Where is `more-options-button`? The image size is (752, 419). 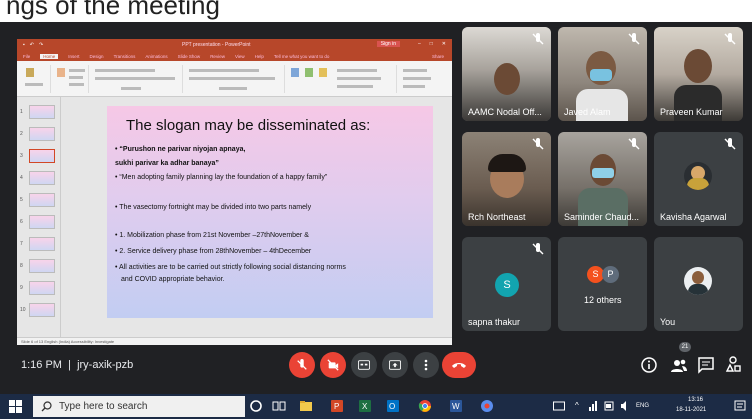
more-options-button is located at coordinates (426, 365).